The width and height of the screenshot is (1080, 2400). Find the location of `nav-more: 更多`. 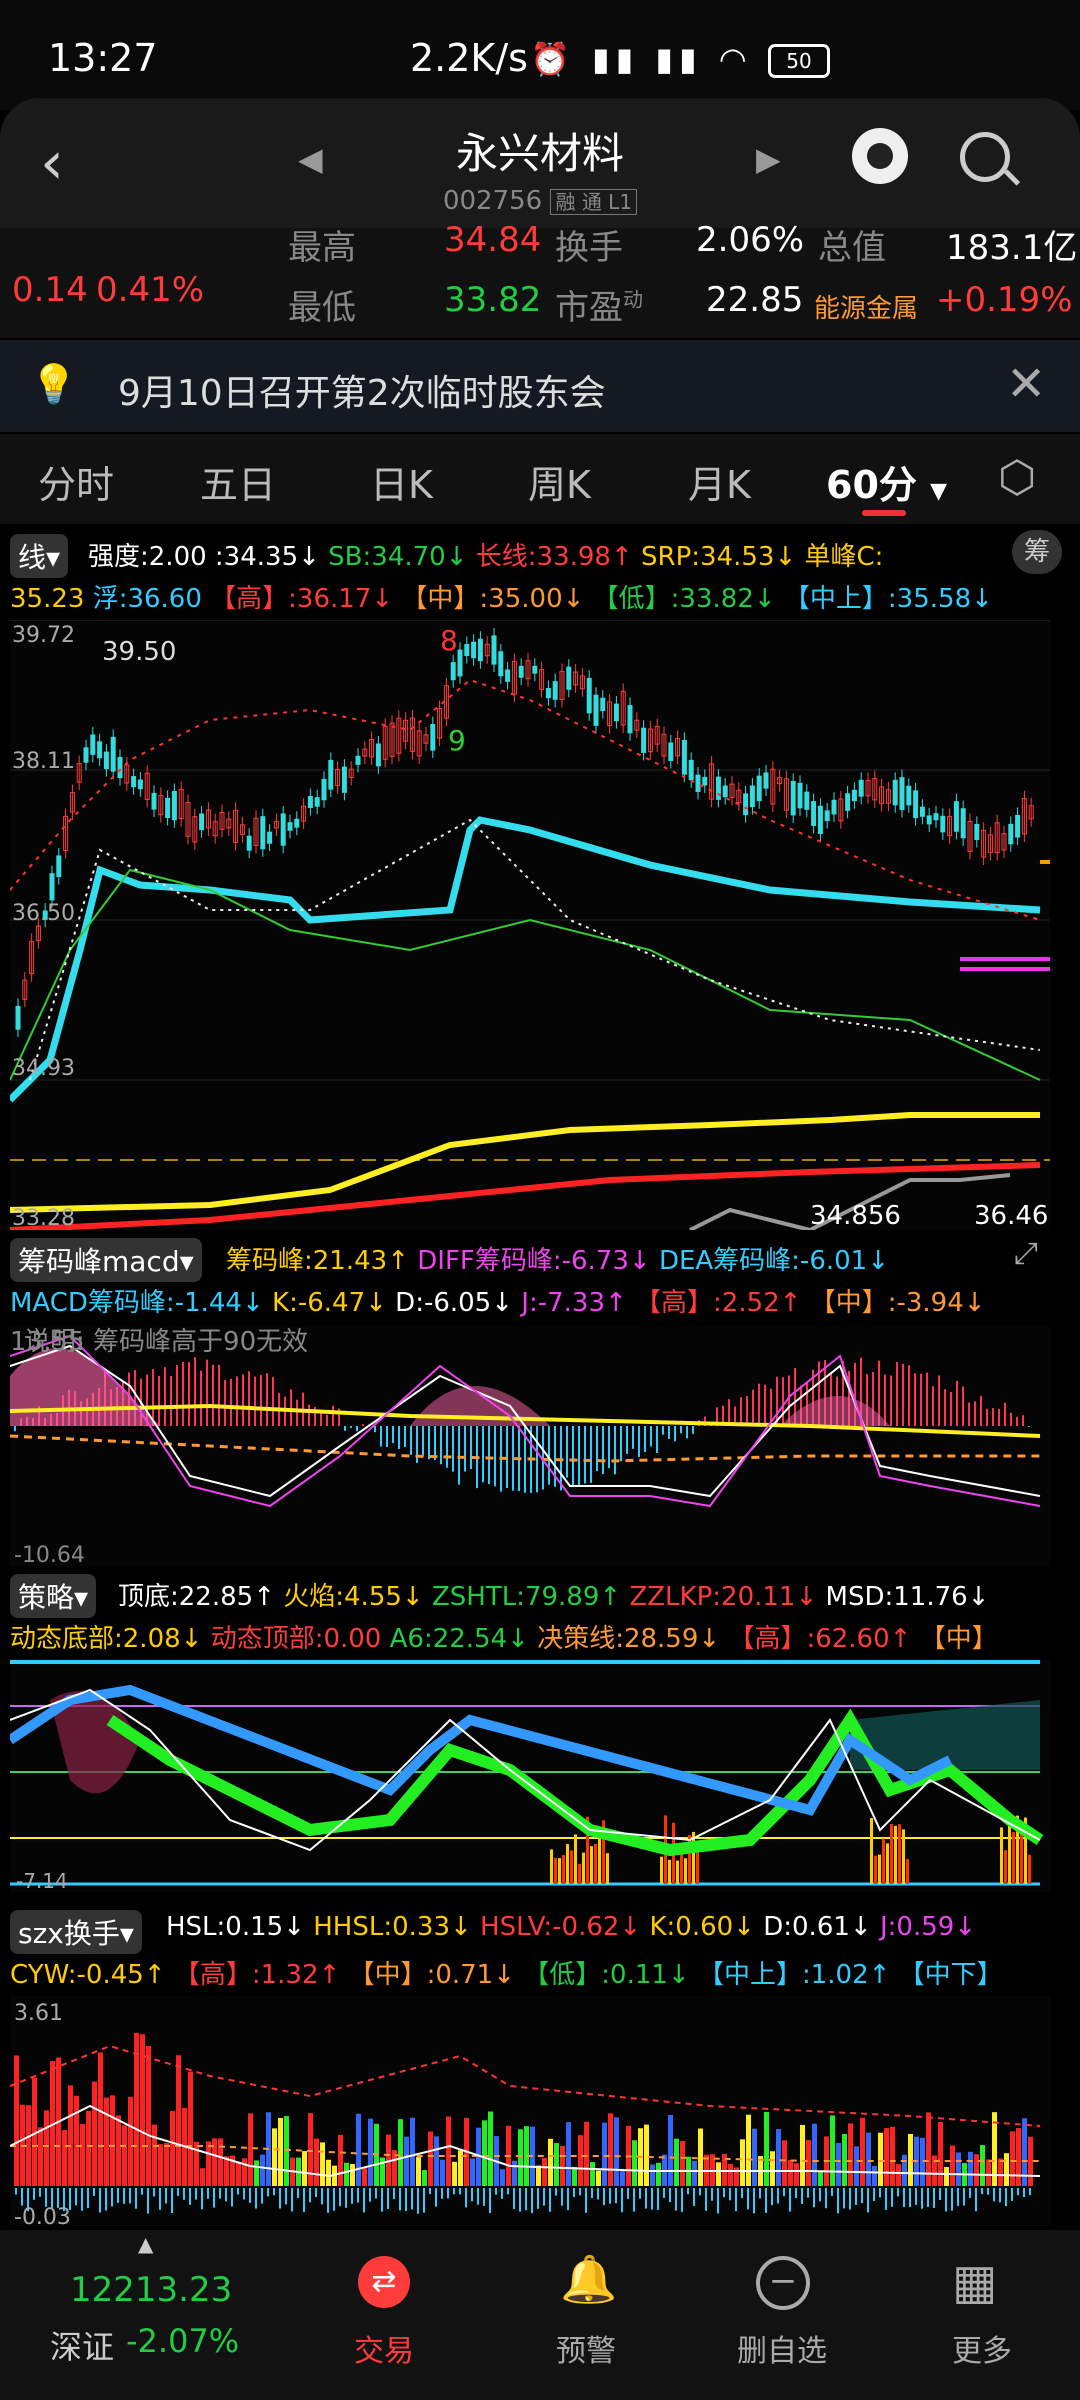

nav-more: 更多 is located at coordinates (982, 2348).